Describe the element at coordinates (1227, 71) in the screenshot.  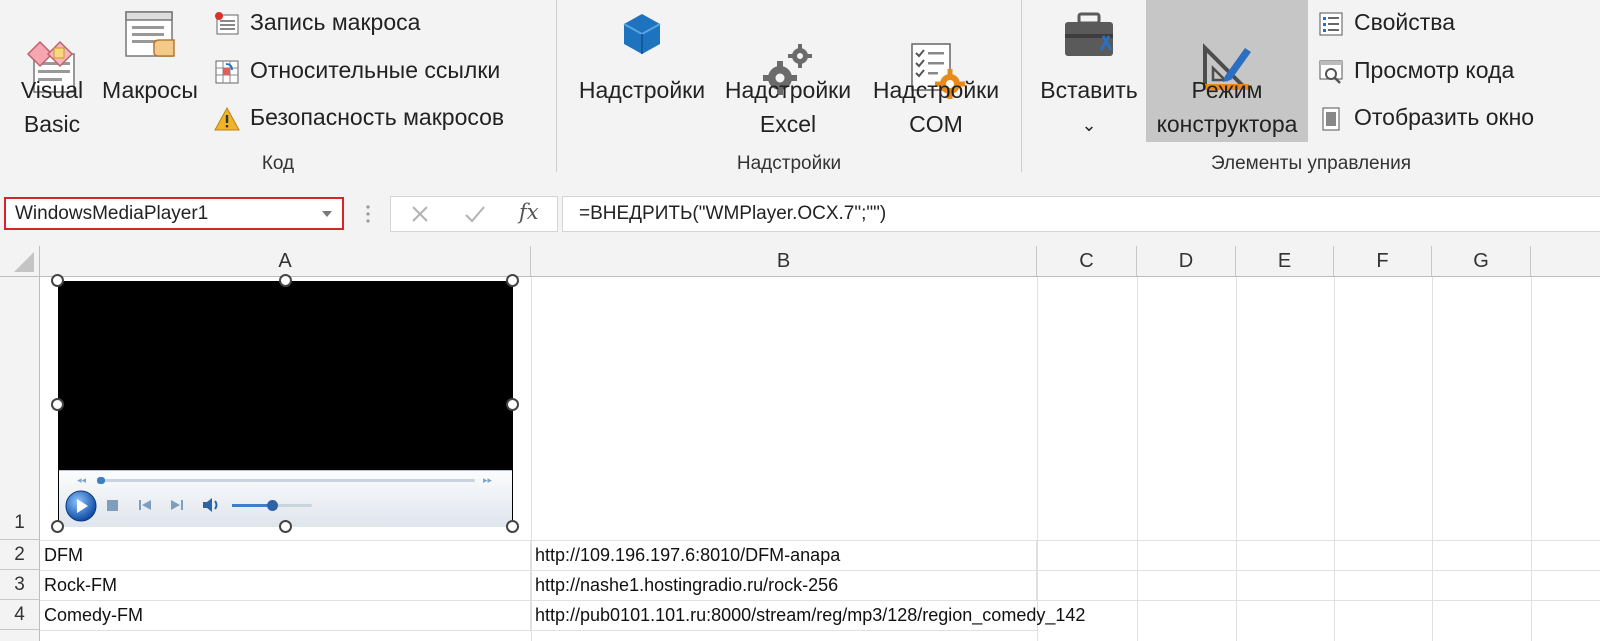
I see `design-mode-button: Режим конструктора` at that location.